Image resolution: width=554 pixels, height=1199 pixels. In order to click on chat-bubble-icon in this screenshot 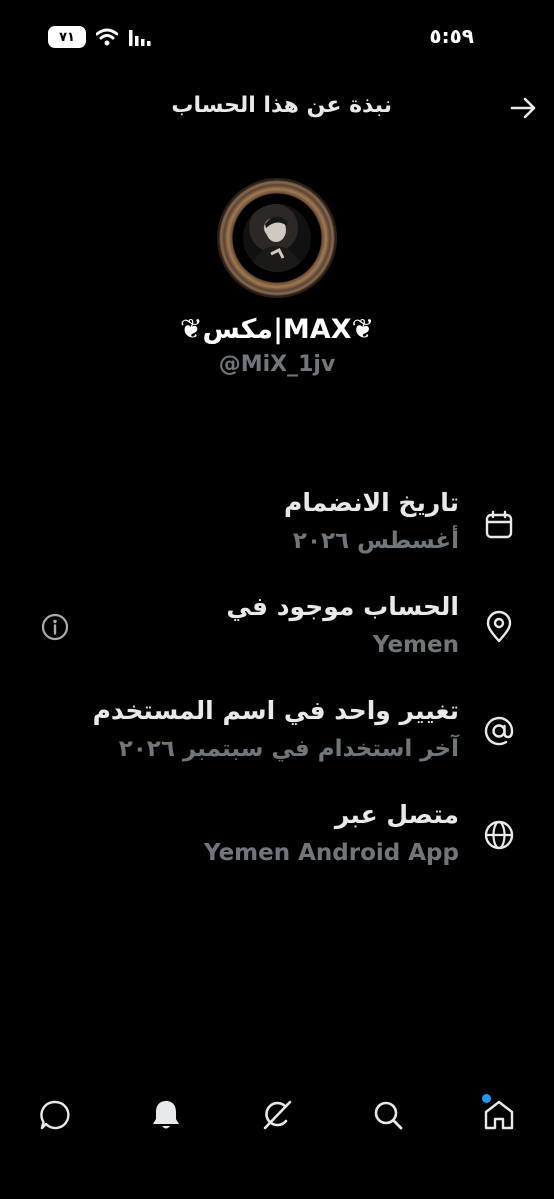, I will do `click(55, 1115)`.